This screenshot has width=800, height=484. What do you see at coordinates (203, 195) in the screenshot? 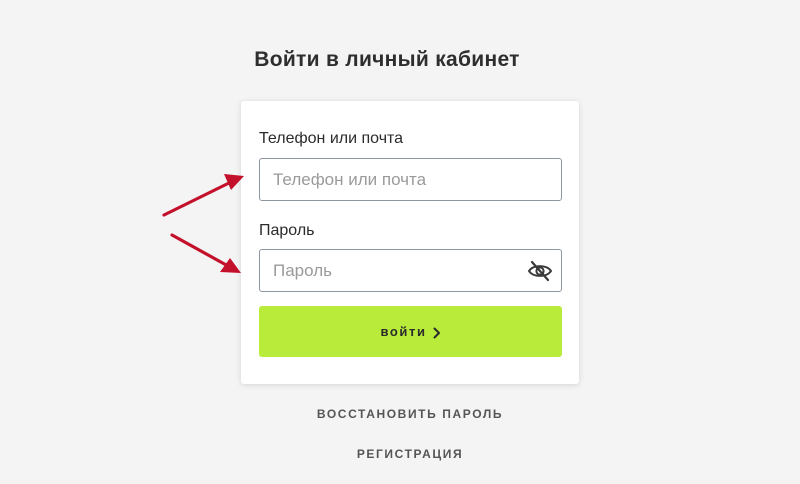
I see `annotation-arrow-to-login` at bounding box center [203, 195].